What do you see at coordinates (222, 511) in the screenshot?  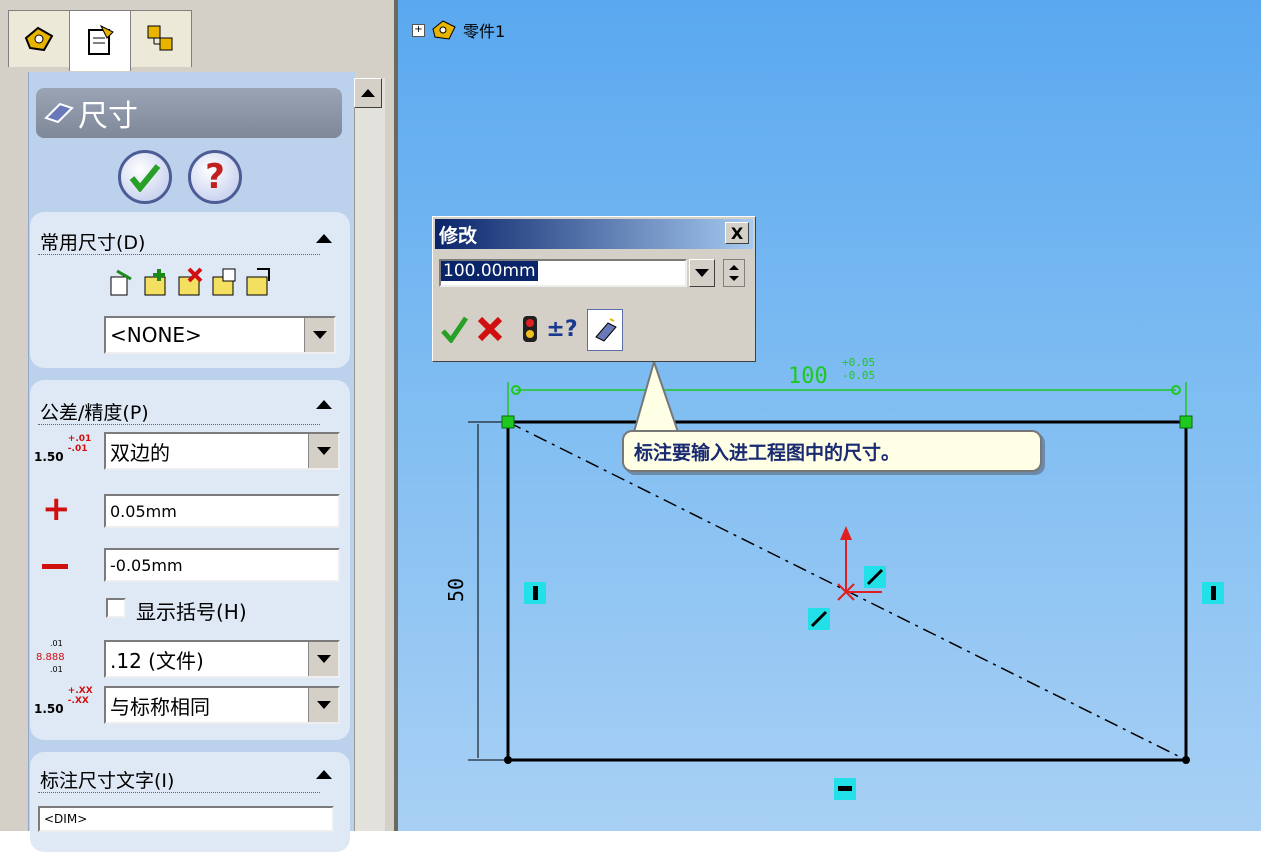 I see `plus-tolerance-field: 0.05mm` at bounding box center [222, 511].